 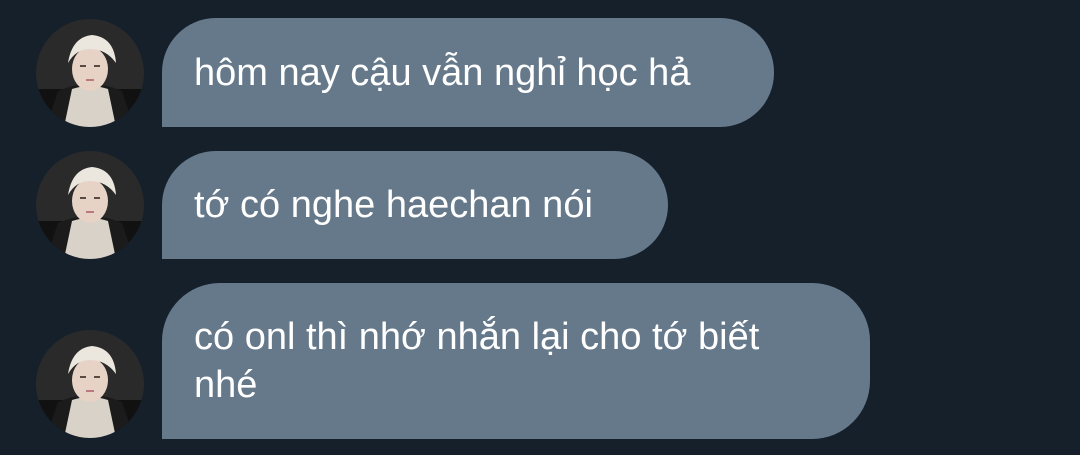 I want to click on message-text: tớ có nghe haechan nói, so click(x=393, y=205).